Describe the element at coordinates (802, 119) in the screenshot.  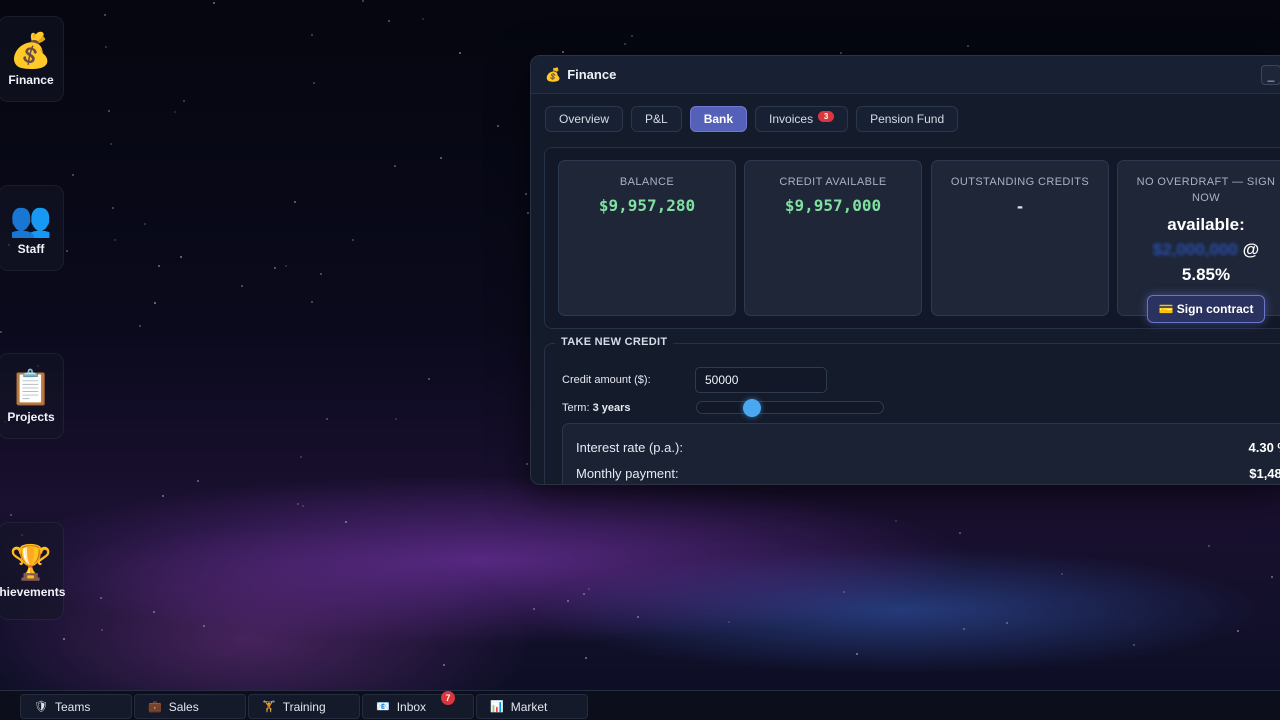
I see `tab-invoices: Invoices 3` at that location.